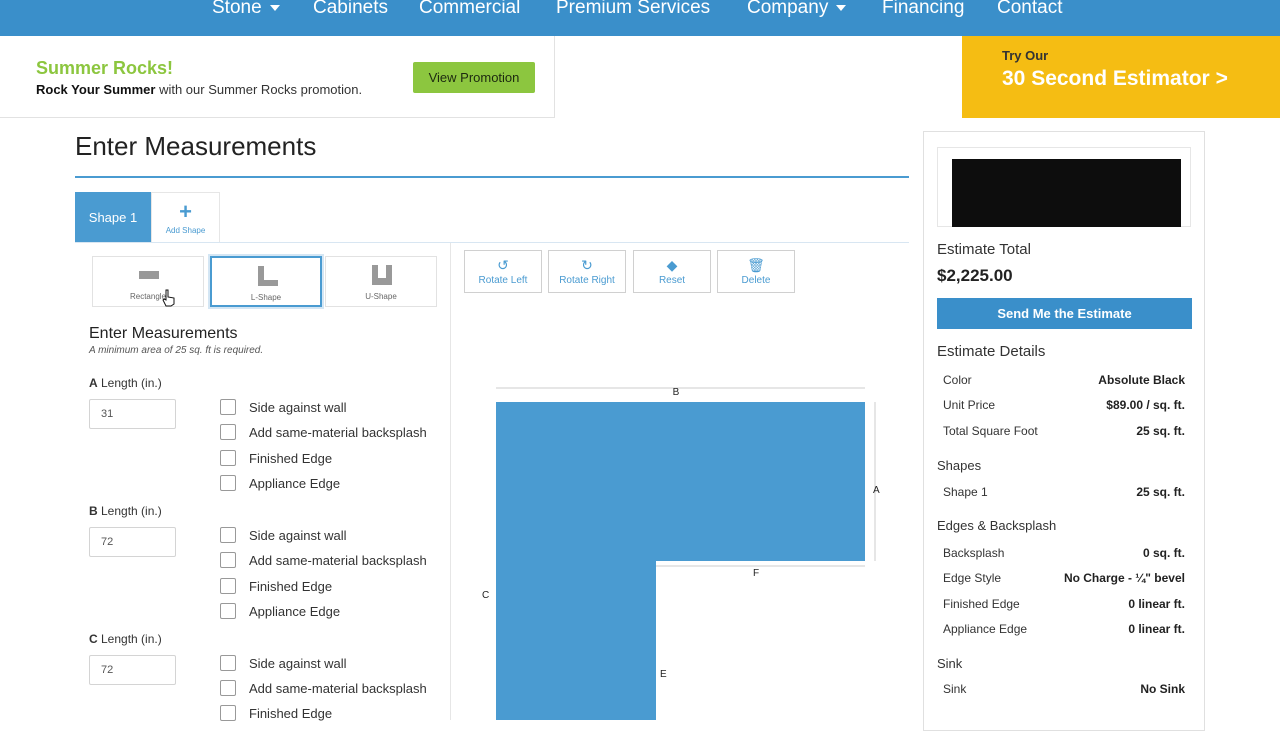 The width and height of the screenshot is (1280, 731). I want to click on page-title: Enter Measurements, so click(196, 146).